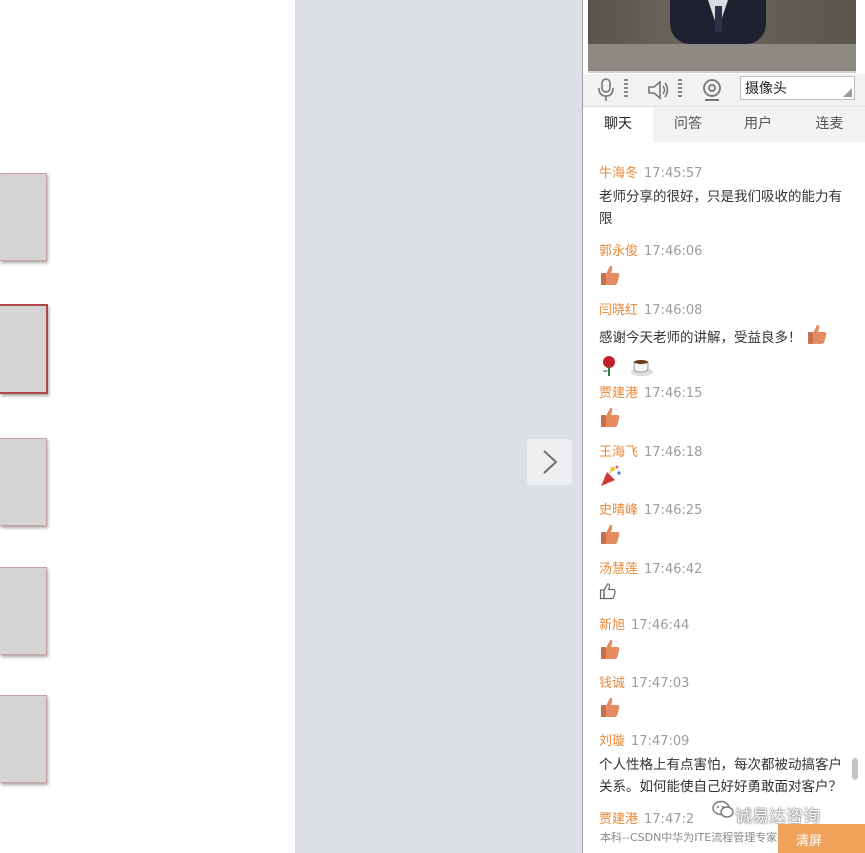 This screenshot has height=853, width=865. Describe the element at coordinates (724, 582) in the screenshot. I see `chat-message: 汤慧莲 17:46:42` at that location.